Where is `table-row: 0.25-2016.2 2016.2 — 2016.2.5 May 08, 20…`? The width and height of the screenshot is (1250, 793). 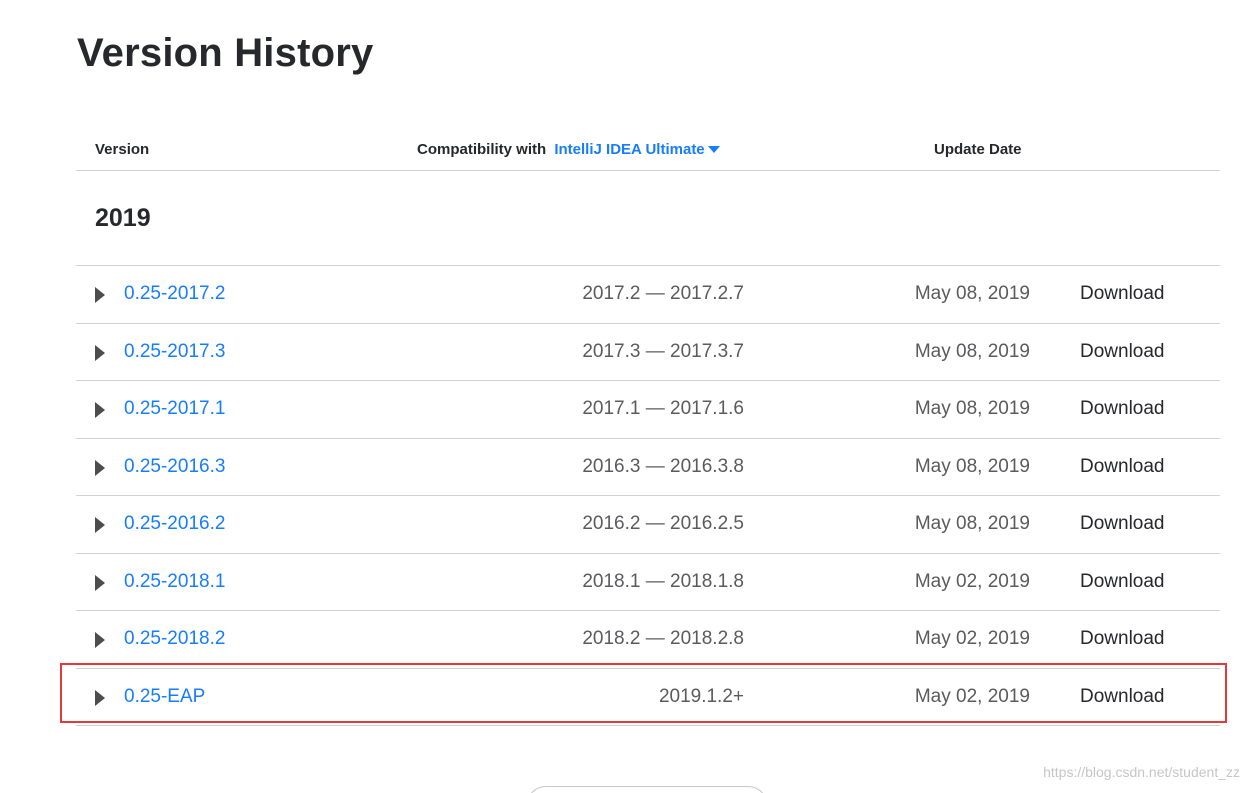 table-row: 0.25-2016.2 2016.2 — 2016.2.5 May 08, 20… is located at coordinates (648, 525).